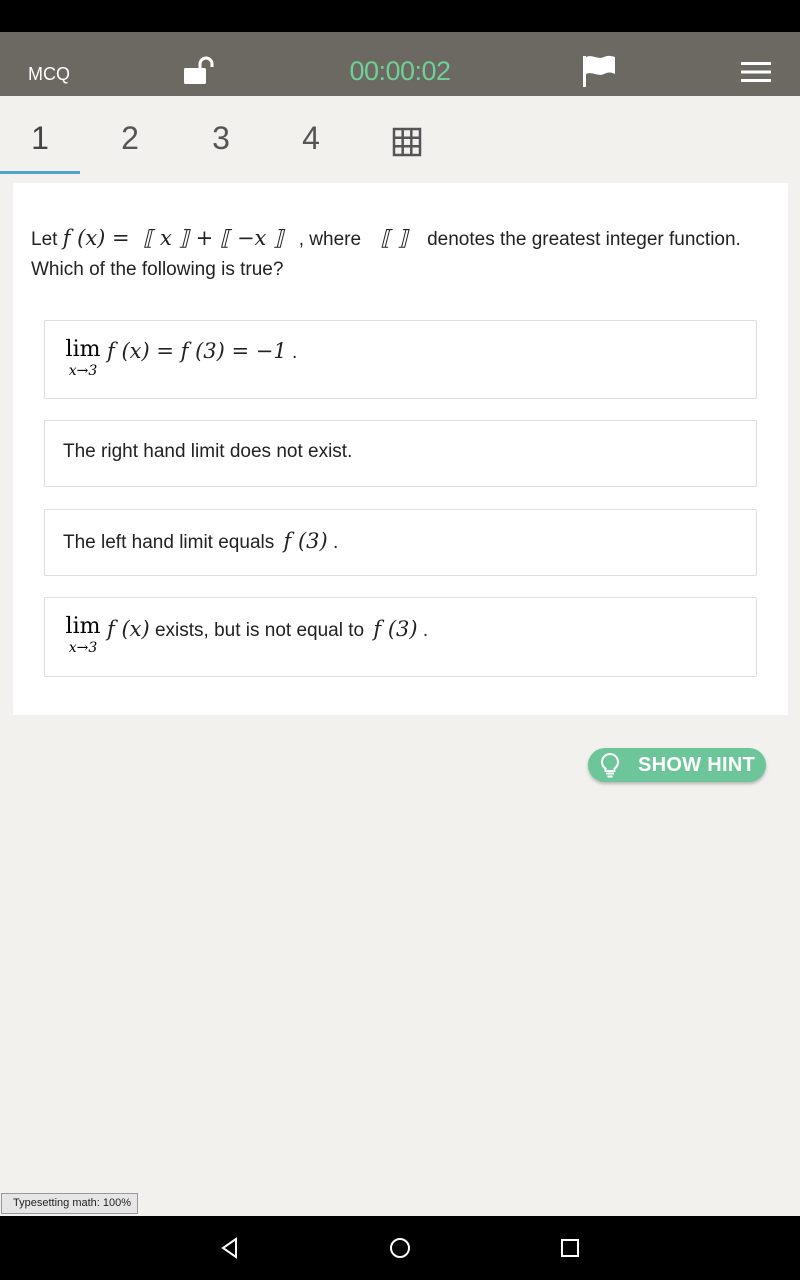  What do you see at coordinates (407, 142) in the screenshot?
I see `grid-icon` at bounding box center [407, 142].